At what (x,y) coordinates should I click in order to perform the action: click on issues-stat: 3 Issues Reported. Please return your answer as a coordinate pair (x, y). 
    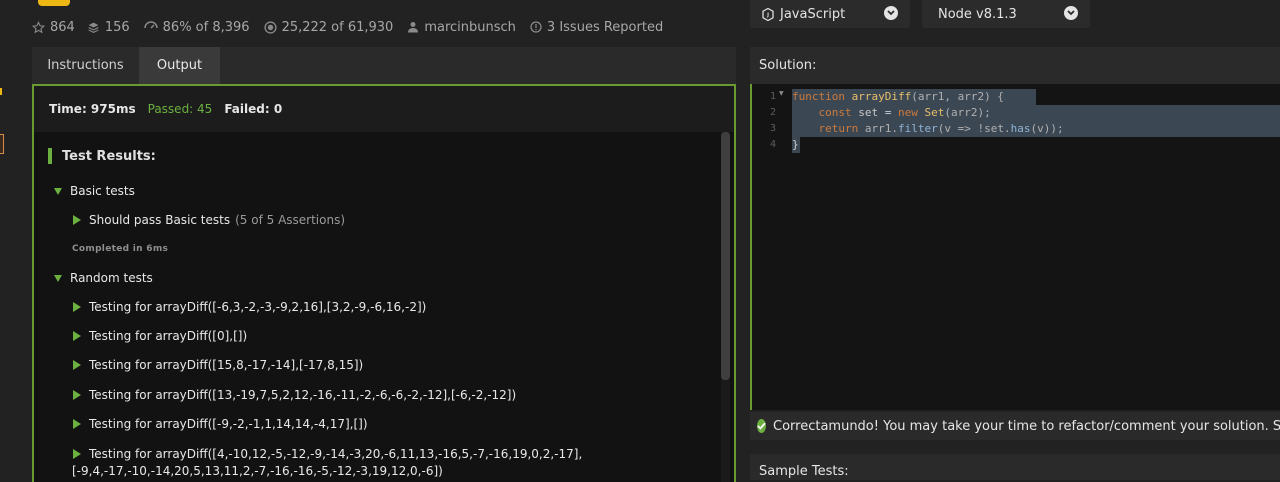
    Looking at the image, I should click on (596, 27).